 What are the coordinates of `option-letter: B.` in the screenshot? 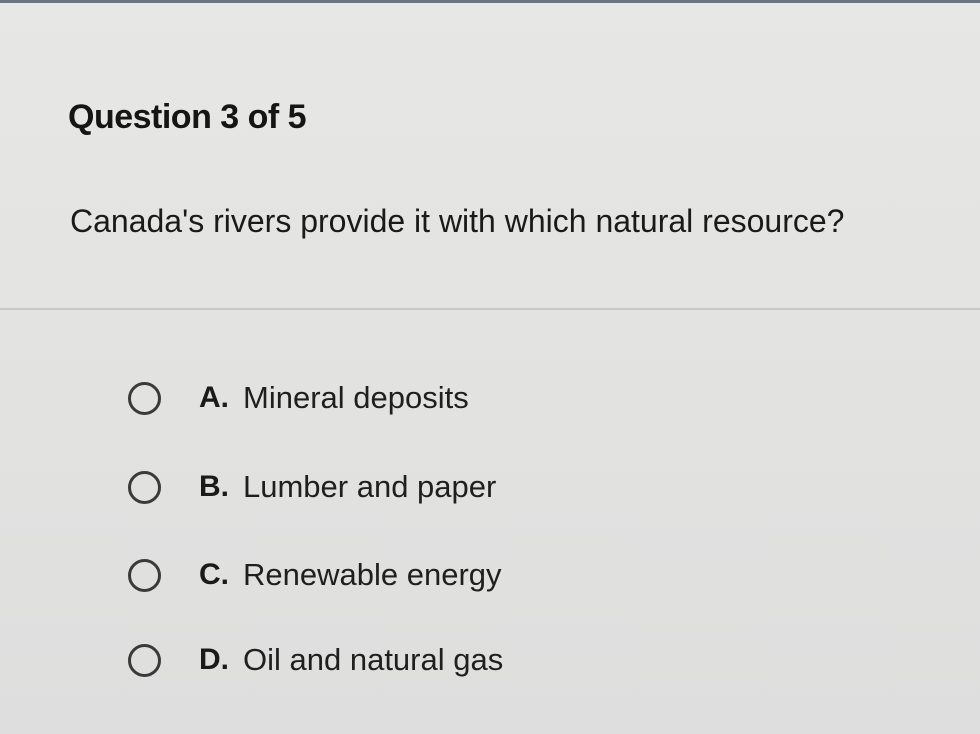 It's located at (214, 486).